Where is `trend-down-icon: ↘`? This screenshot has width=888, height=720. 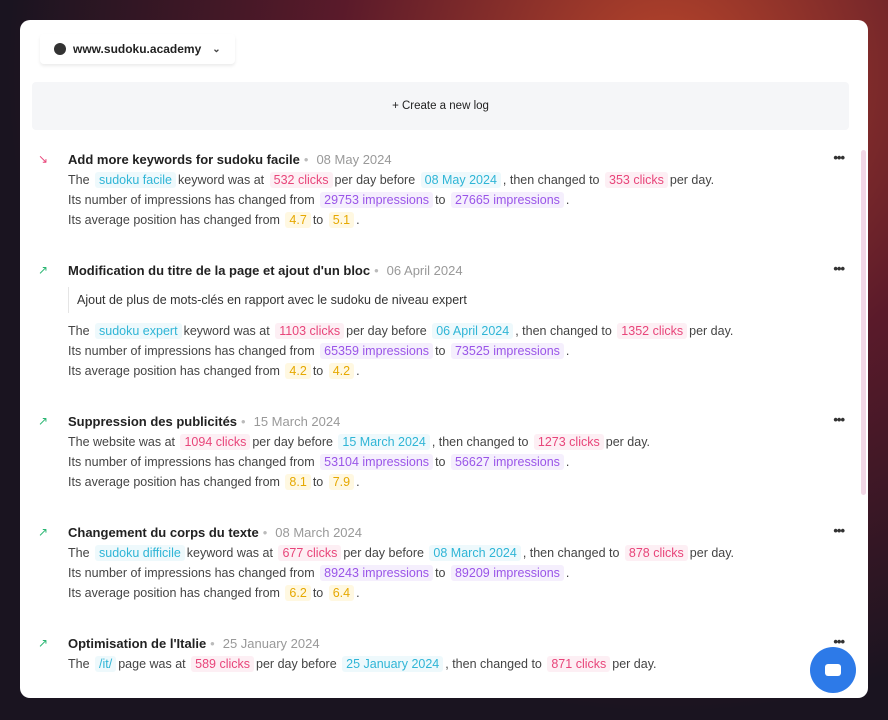
trend-down-icon: ↘ is located at coordinates (43, 159).